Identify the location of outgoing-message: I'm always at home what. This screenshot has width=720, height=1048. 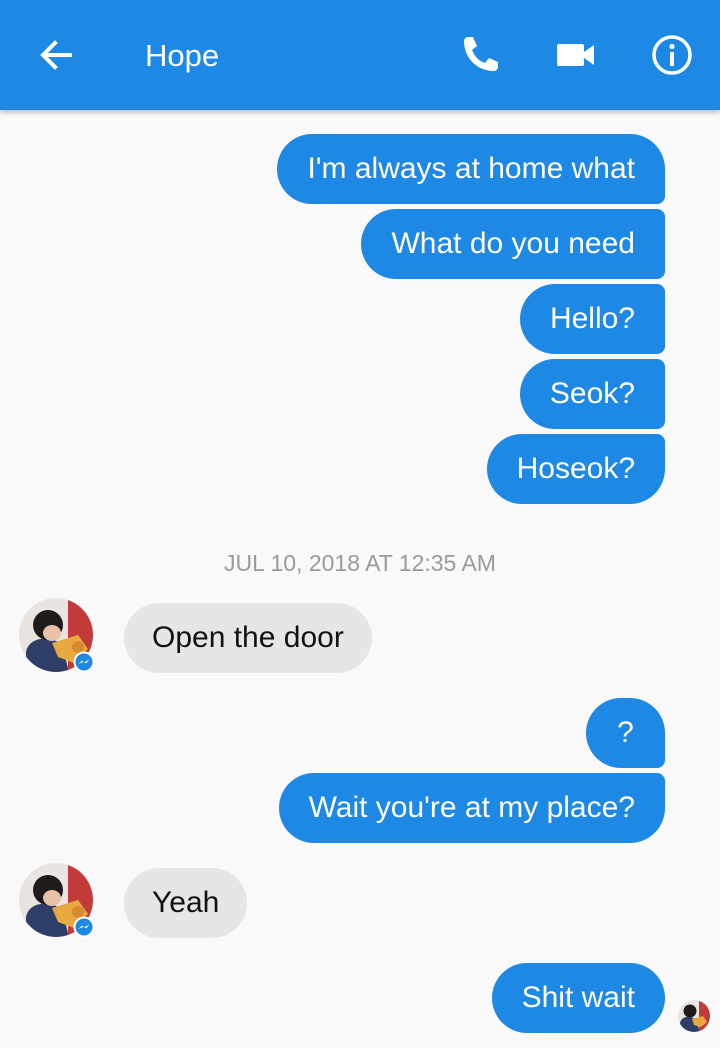
(471, 169).